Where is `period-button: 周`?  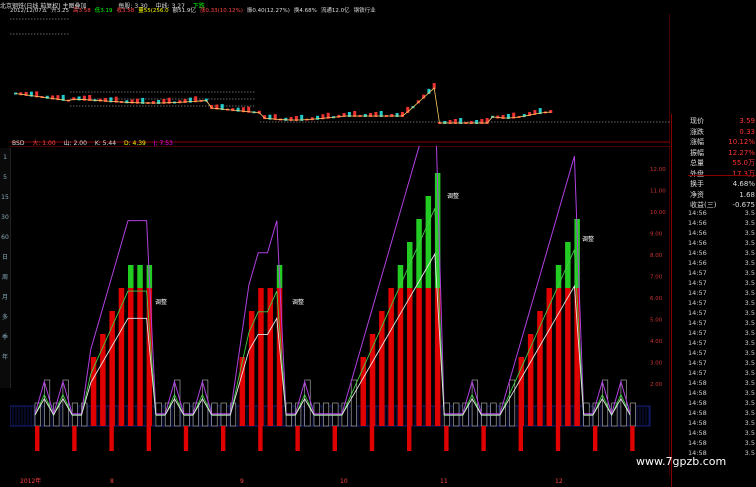
period-button: 周 is located at coordinates (5, 278).